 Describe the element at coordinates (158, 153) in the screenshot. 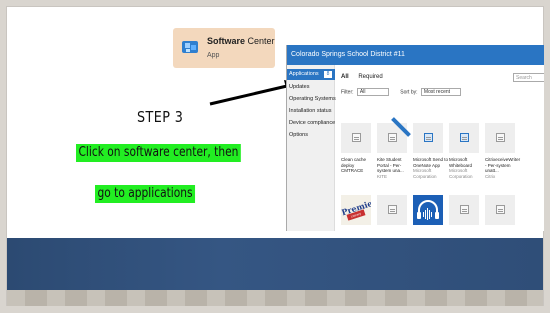

I see `instruction-line-1: Click on software center, then` at that location.